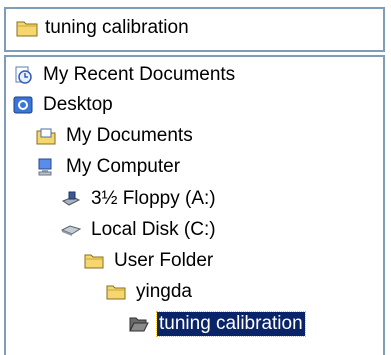 The width and height of the screenshot is (391, 355). I want to click on tree-item-floppy-a: 3½ Floppy (A:), so click(139, 199).